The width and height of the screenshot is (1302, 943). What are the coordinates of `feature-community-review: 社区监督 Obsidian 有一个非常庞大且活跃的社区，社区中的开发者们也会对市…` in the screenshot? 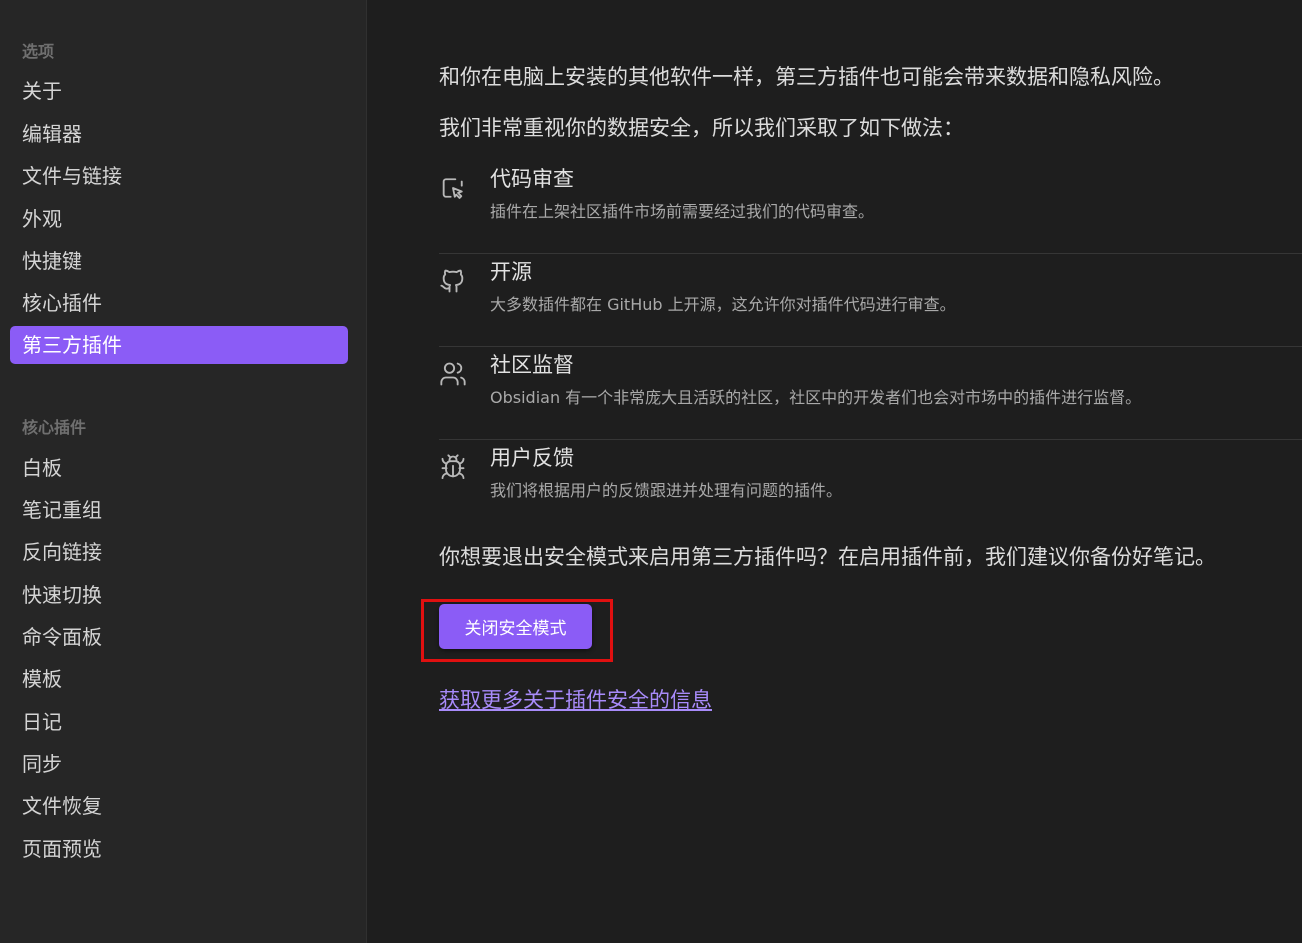 It's located at (870, 393).